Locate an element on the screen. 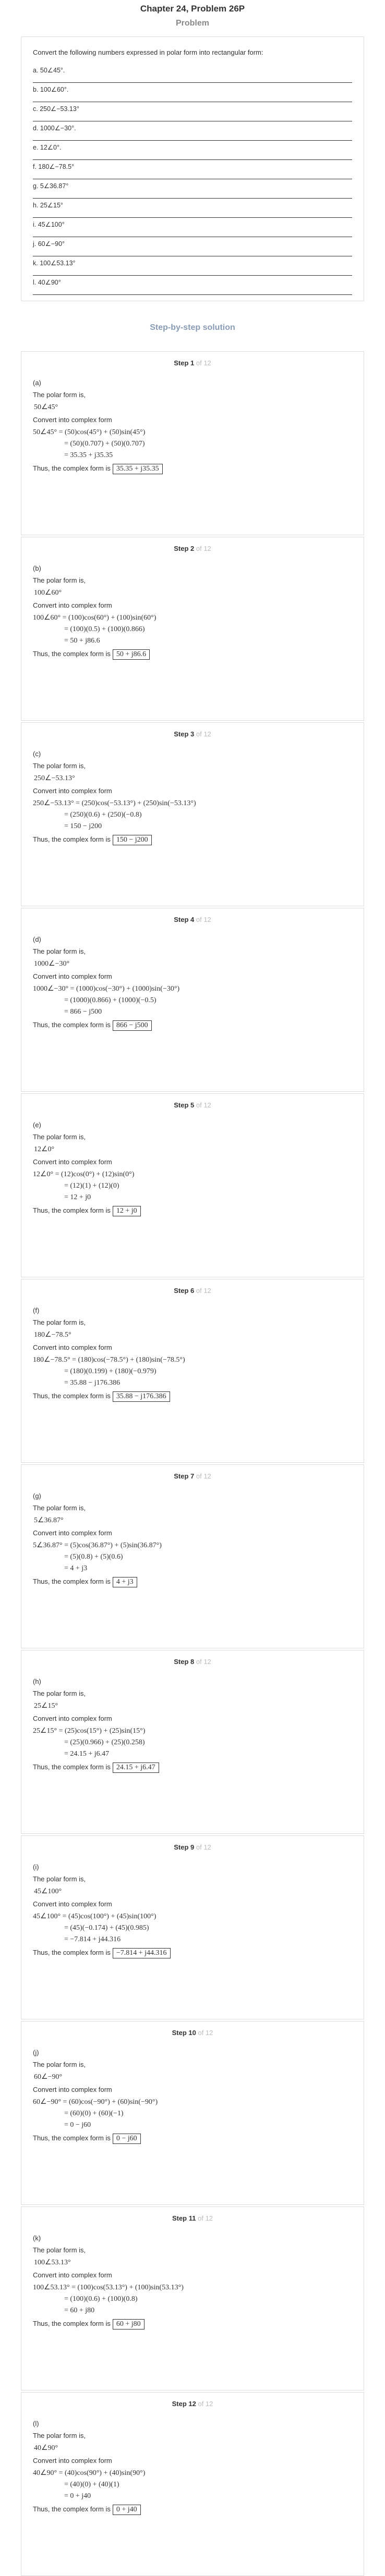 Image resolution: width=385 pixels, height=2576 pixels. answer-box: 4 + j3 is located at coordinates (124, 1582).